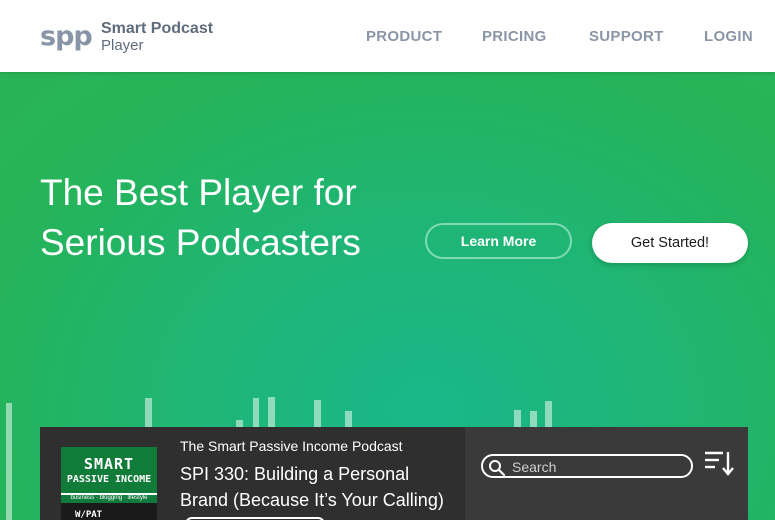  I want to click on cover-host: W/PAT, so click(89, 515).